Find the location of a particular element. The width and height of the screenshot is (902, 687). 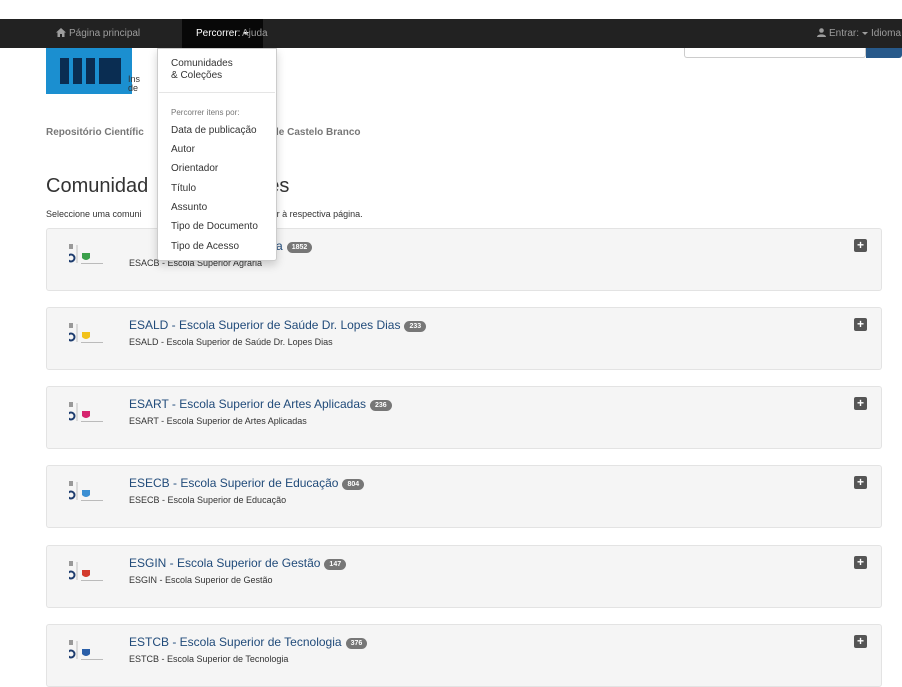

chevron-down-icon is located at coordinates (865, 33).